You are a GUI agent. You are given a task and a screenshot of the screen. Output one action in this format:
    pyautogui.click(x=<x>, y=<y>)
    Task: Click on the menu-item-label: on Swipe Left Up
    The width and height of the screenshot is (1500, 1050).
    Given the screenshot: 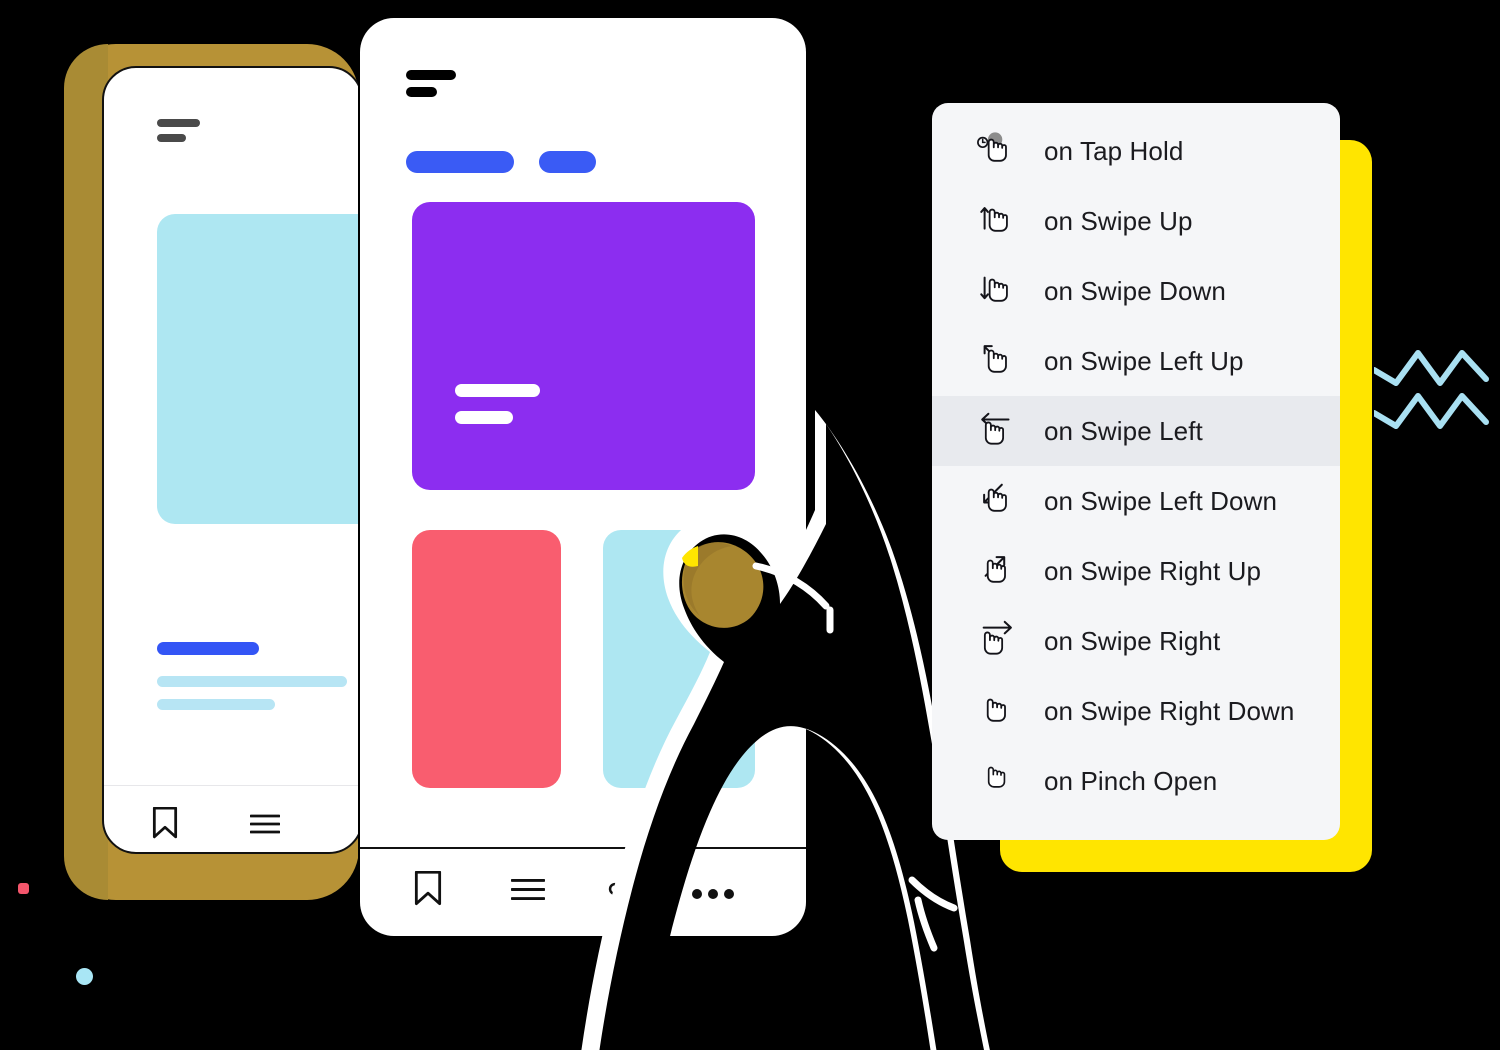 What is the action you would take?
    pyautogui.click(x=1144, y=360)
    